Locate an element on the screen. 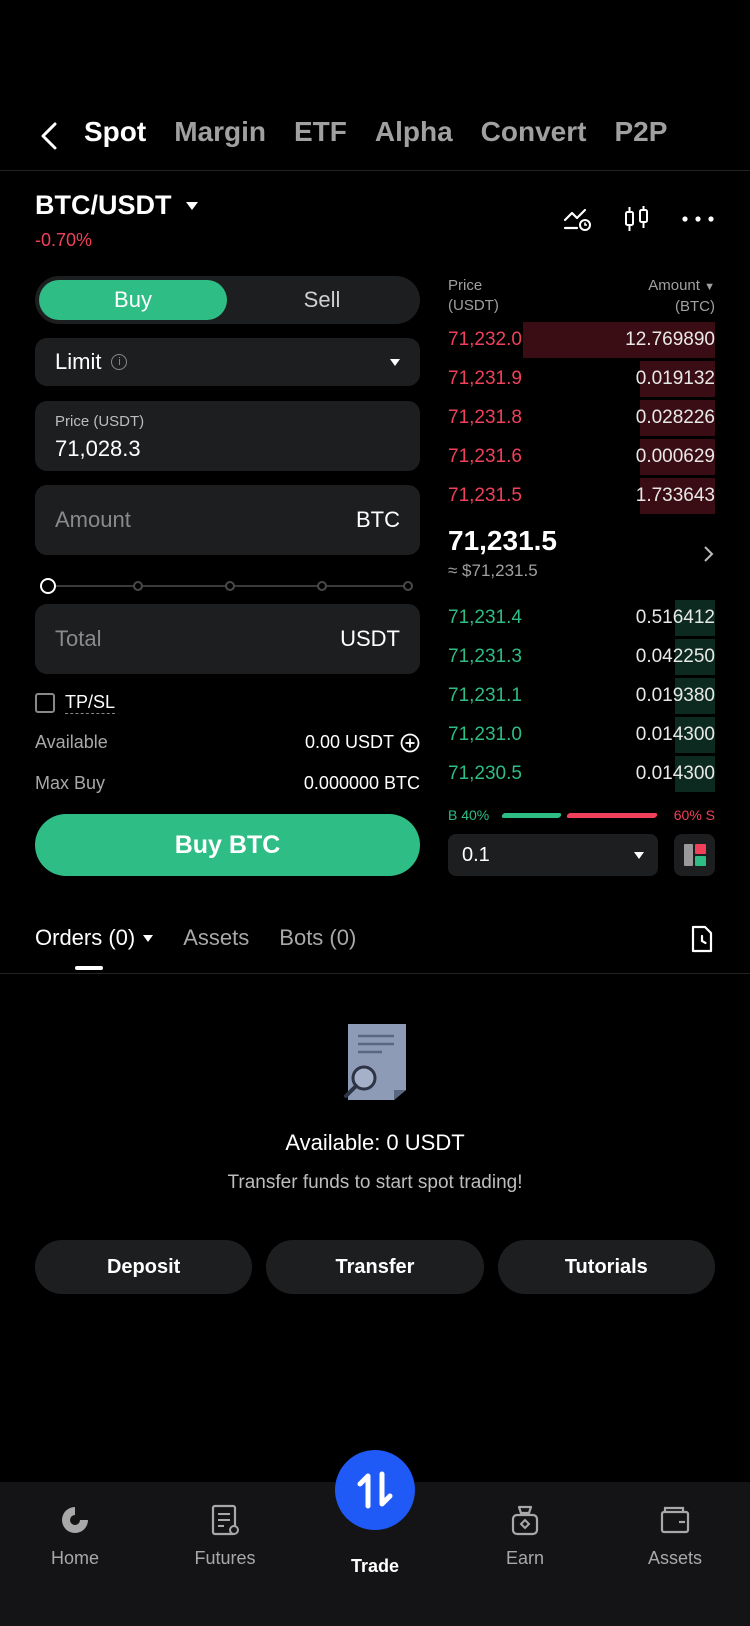 This screenshot has height=1626, width=750. ask-row: 71,231.5 1.733643 is located at coordinates (581, 496).